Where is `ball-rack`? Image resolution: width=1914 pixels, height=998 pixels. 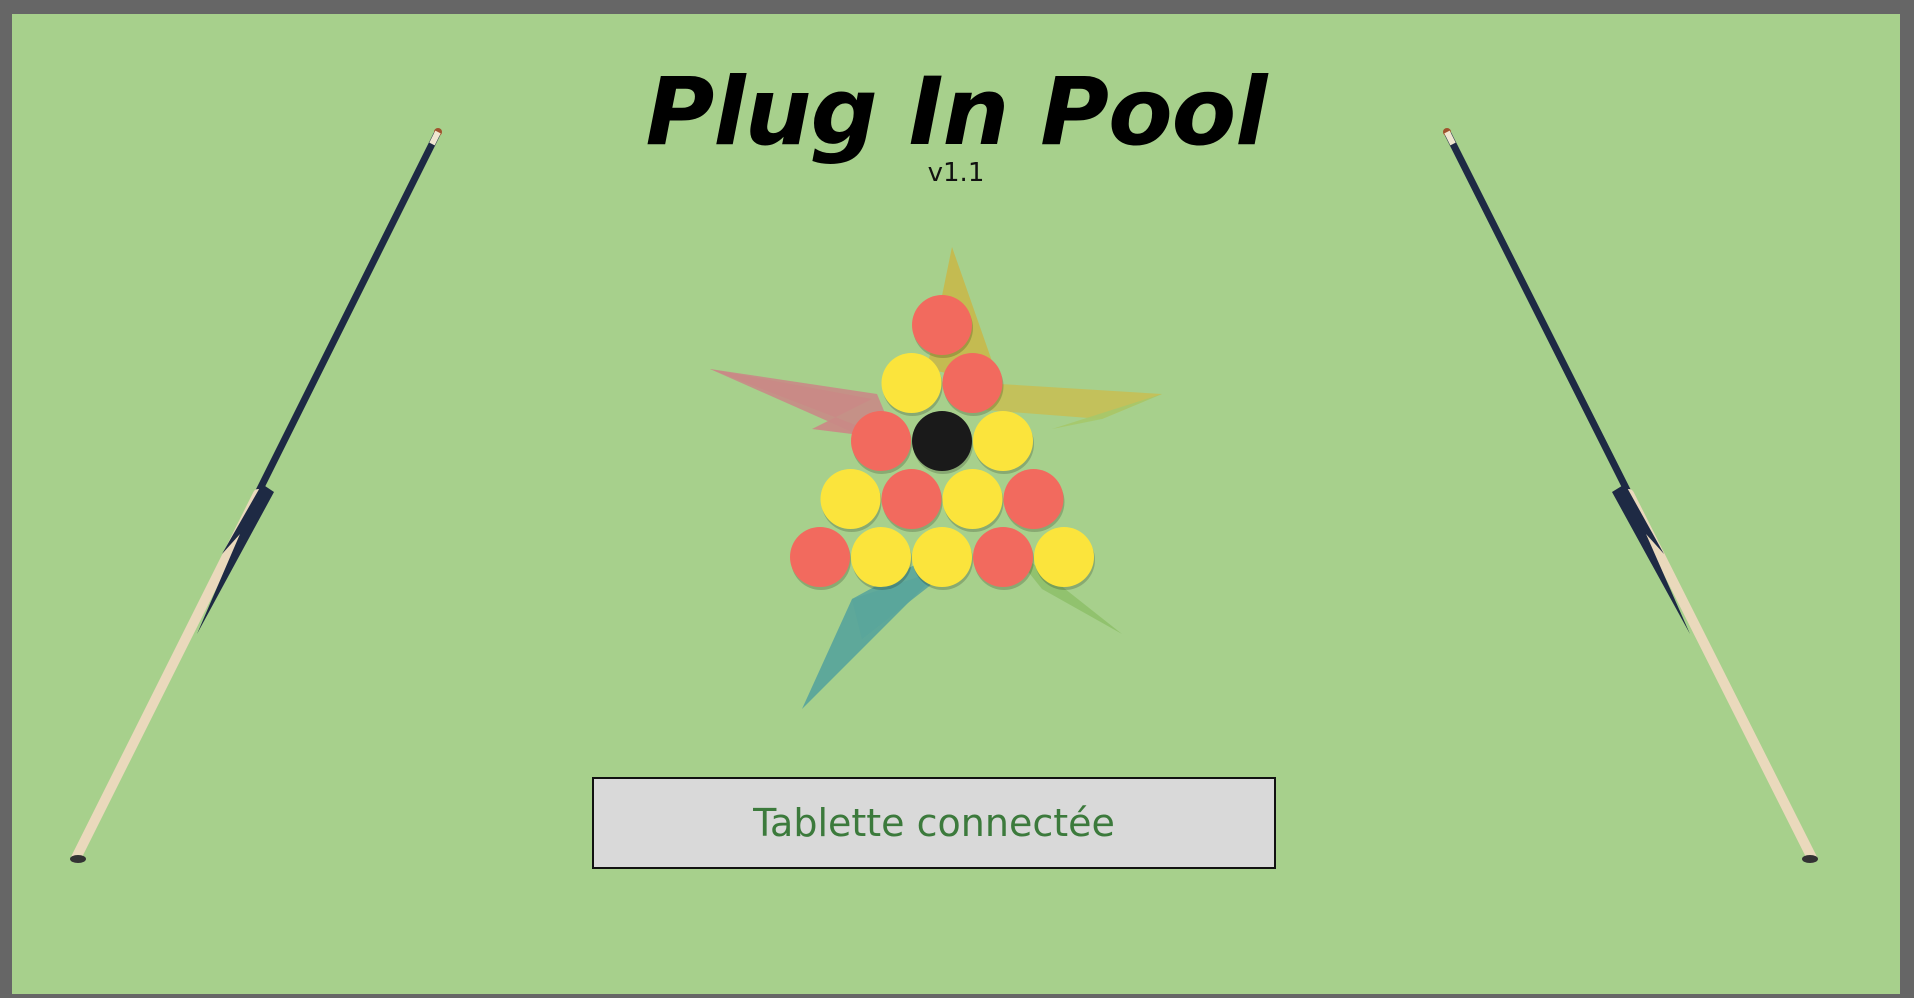 ball-rack is located at coordinates (942, 442).